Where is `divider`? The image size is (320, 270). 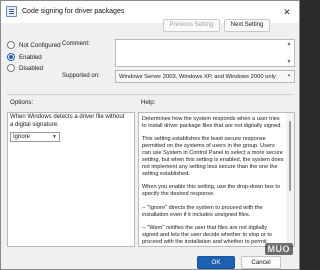 divider is located at coordinates (150, 94).